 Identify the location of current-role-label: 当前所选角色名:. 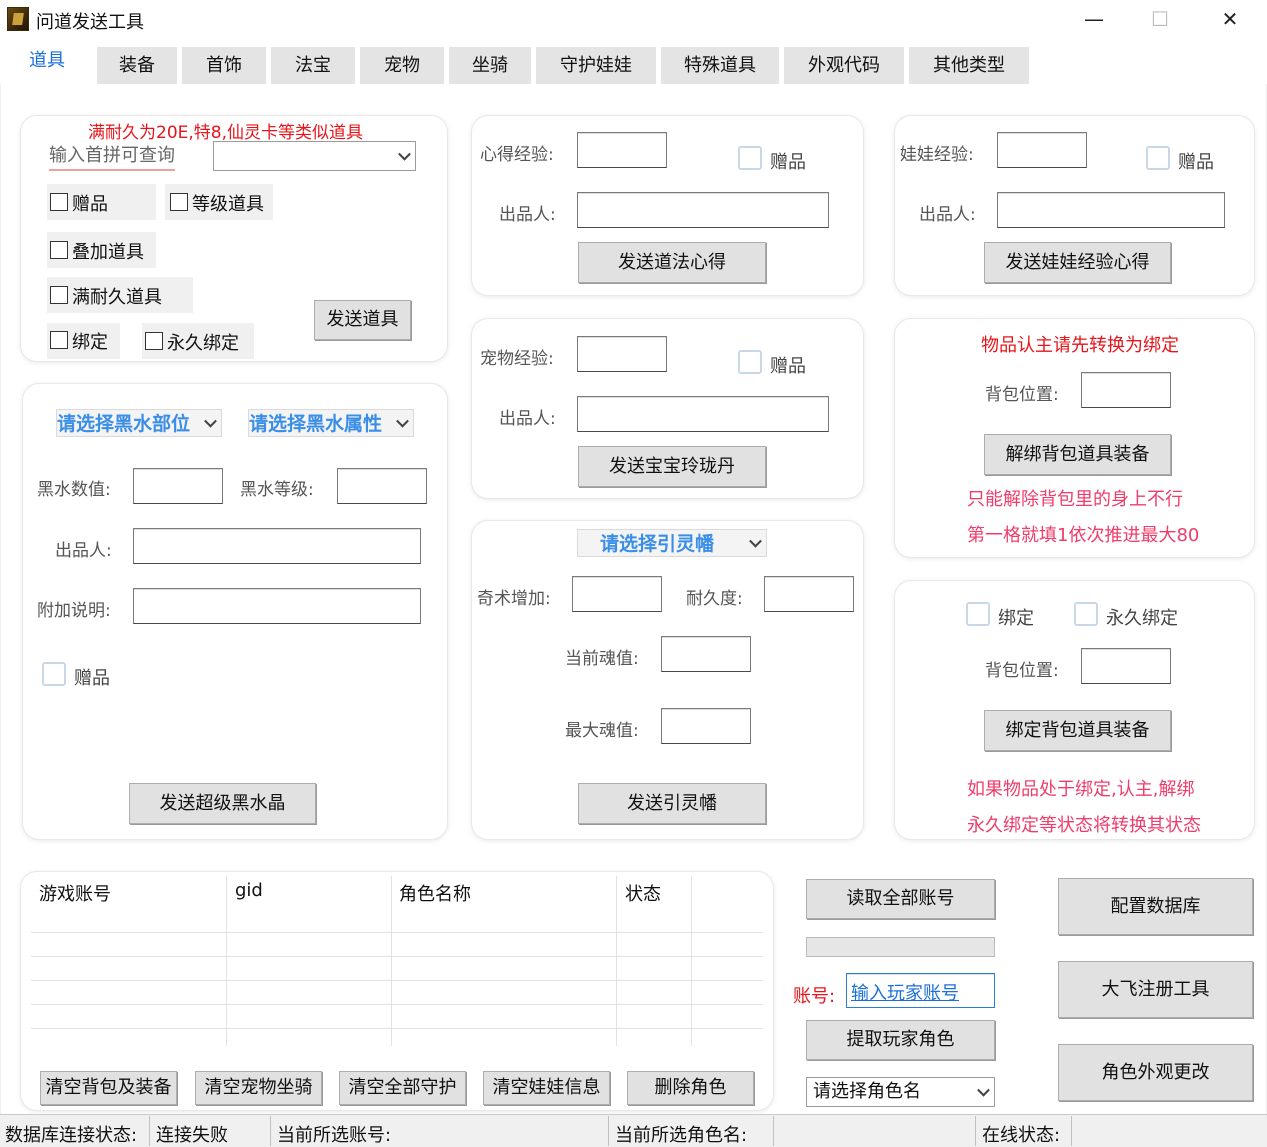
(681, 1135).